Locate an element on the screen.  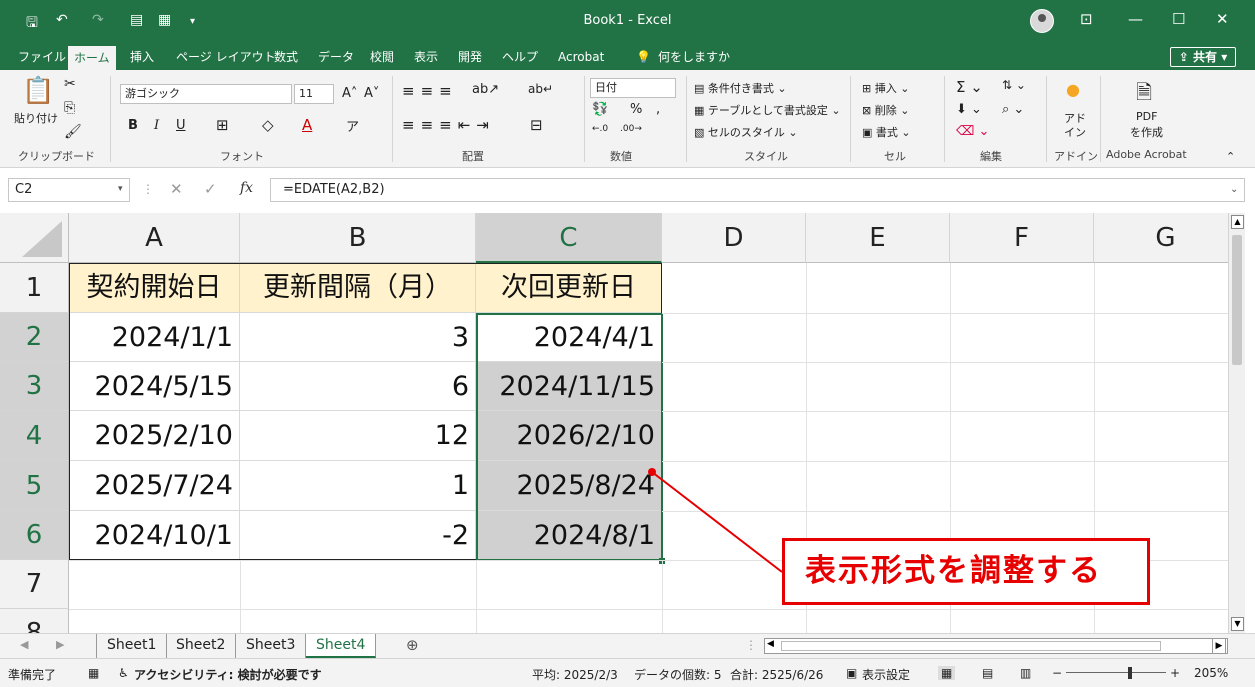
col-header-f: F is located at coordinates (1022, 238).